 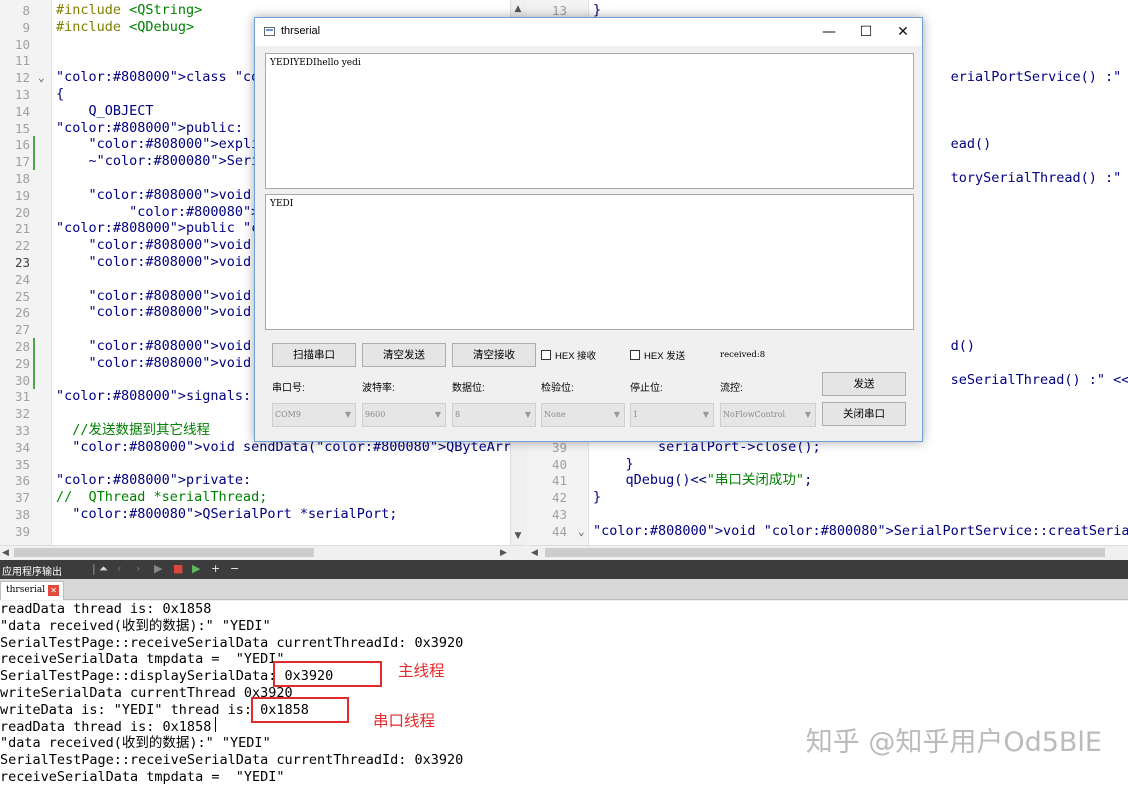 I want to click on line-number: 30, so click(x=22, y=380).